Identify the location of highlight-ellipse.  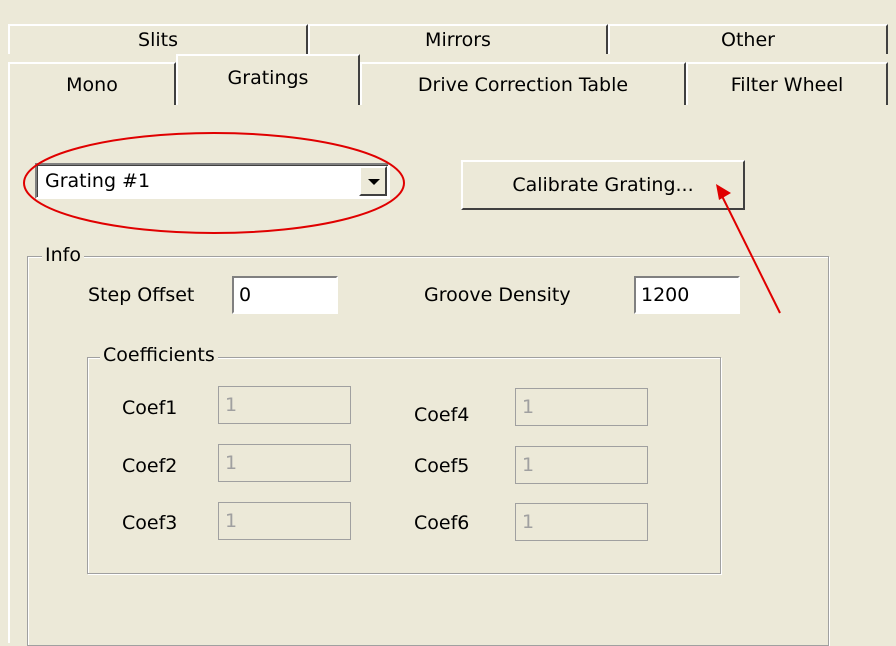
(214, 183).